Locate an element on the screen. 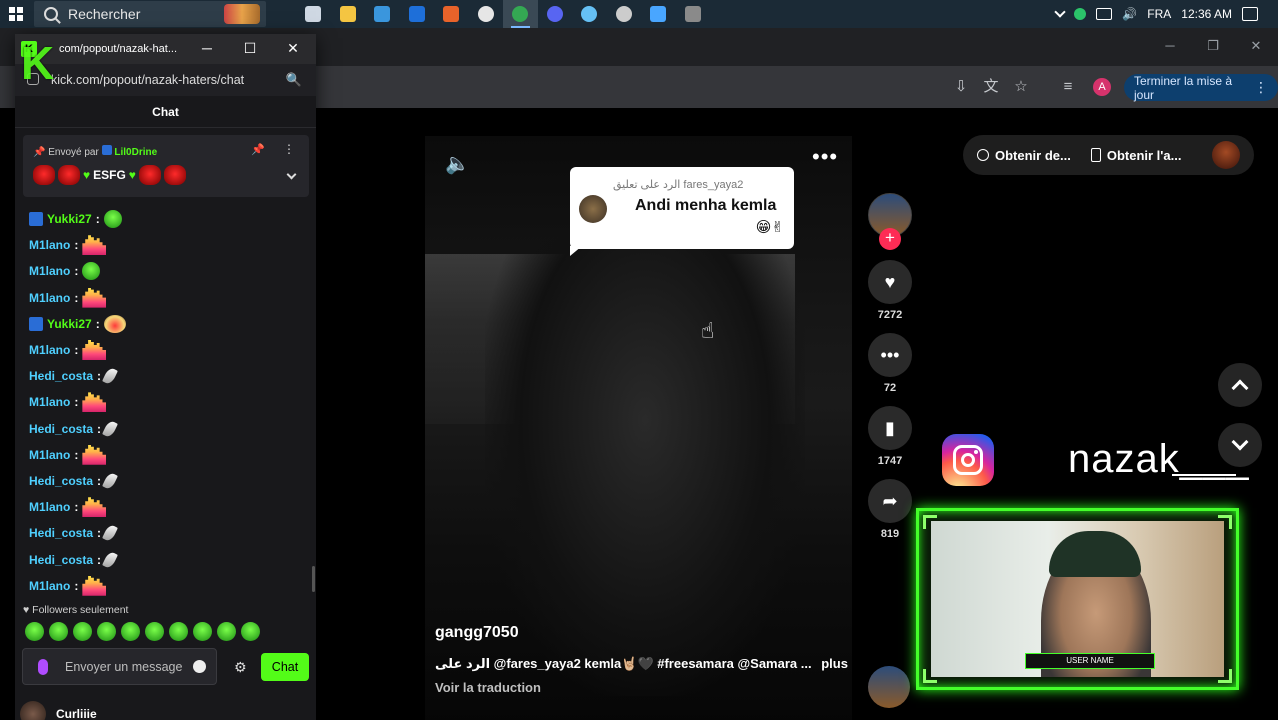 Image resolution: width=1278 pixels, height=720 pixels. taskbar-app-steam is located at coordinates (589, 14).